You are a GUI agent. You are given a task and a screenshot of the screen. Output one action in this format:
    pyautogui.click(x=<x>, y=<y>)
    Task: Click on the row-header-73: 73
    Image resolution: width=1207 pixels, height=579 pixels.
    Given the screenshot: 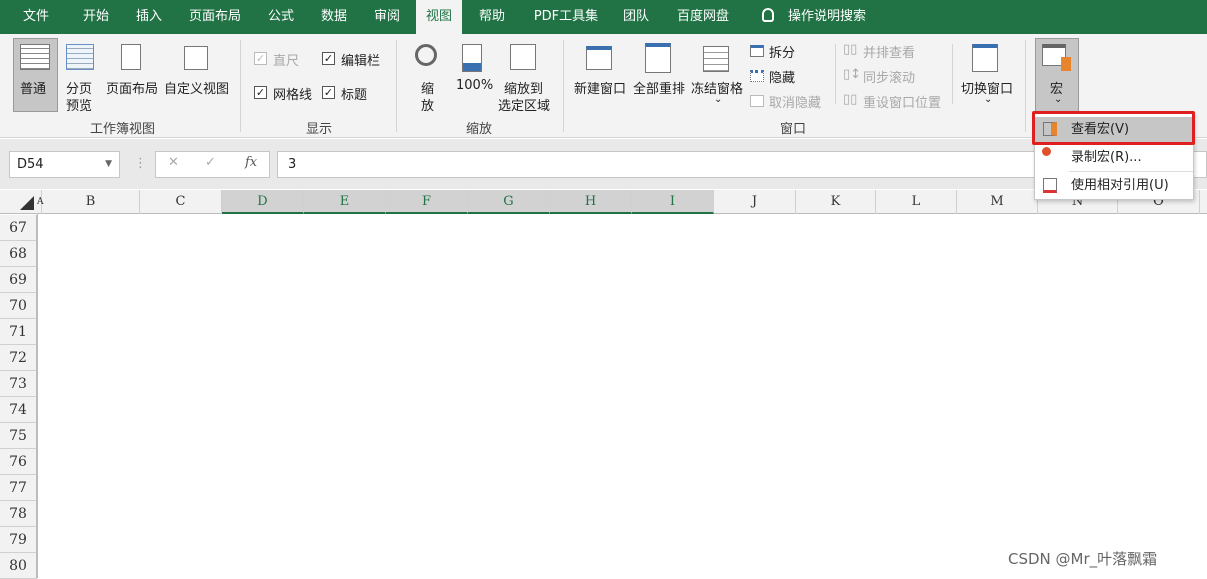 What is the action you would take?
    pyautogui.click(x=18, y=384)
    